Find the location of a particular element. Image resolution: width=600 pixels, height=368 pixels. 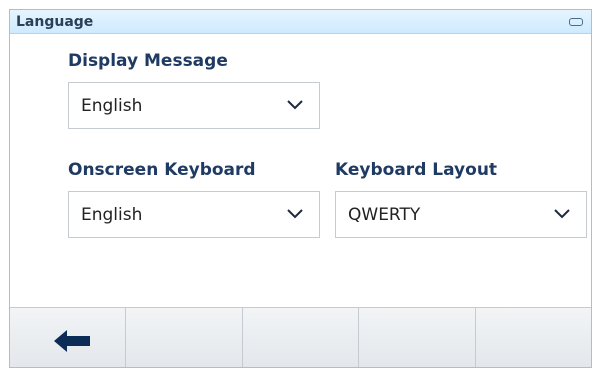

display-message-label: Display Message is located at coordinates (148, 61).